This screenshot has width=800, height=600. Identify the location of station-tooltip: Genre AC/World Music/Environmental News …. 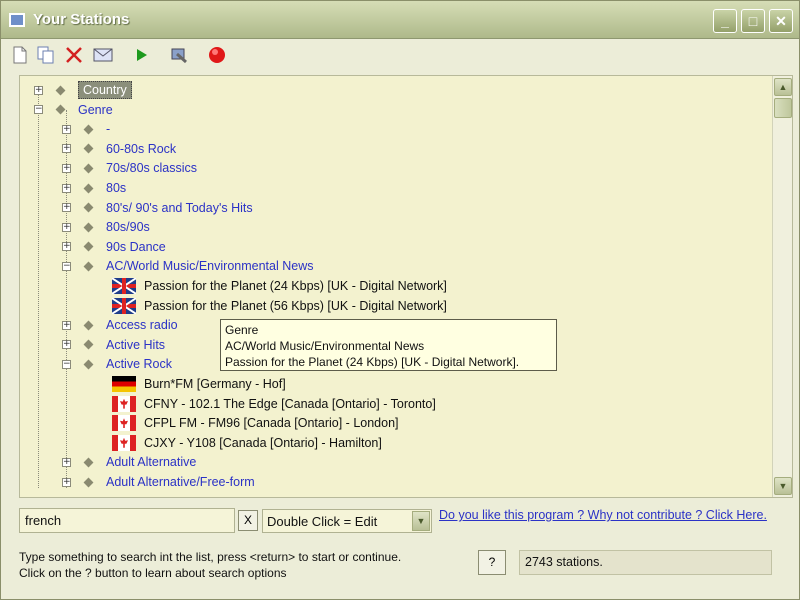
(388, 345).